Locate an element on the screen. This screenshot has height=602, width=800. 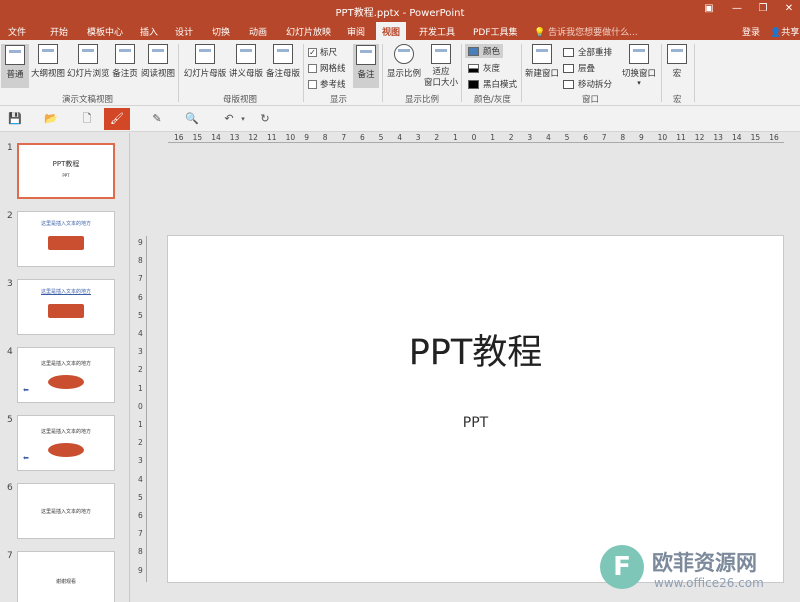
redo-icon: ↻ is located at coordinates (265, 119).